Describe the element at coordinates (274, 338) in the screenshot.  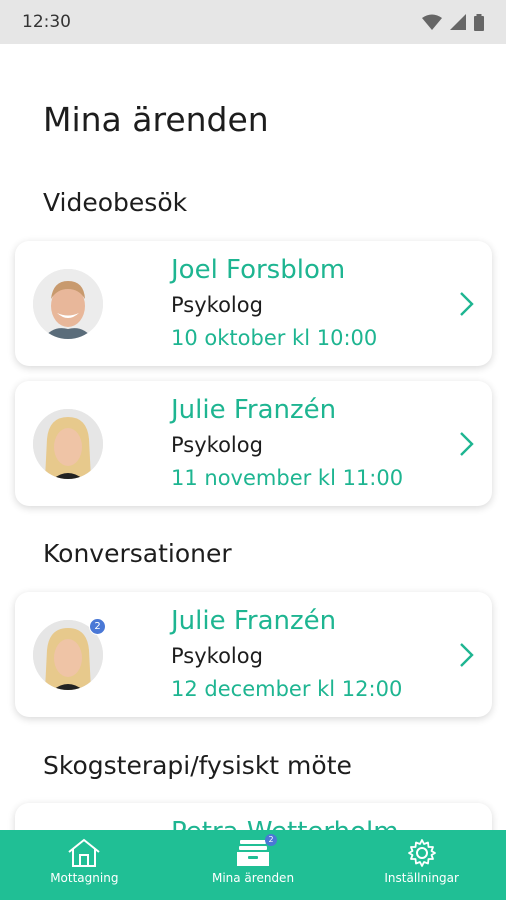
I see `appointment-date: 10 oktober kl 10:00` at that location.